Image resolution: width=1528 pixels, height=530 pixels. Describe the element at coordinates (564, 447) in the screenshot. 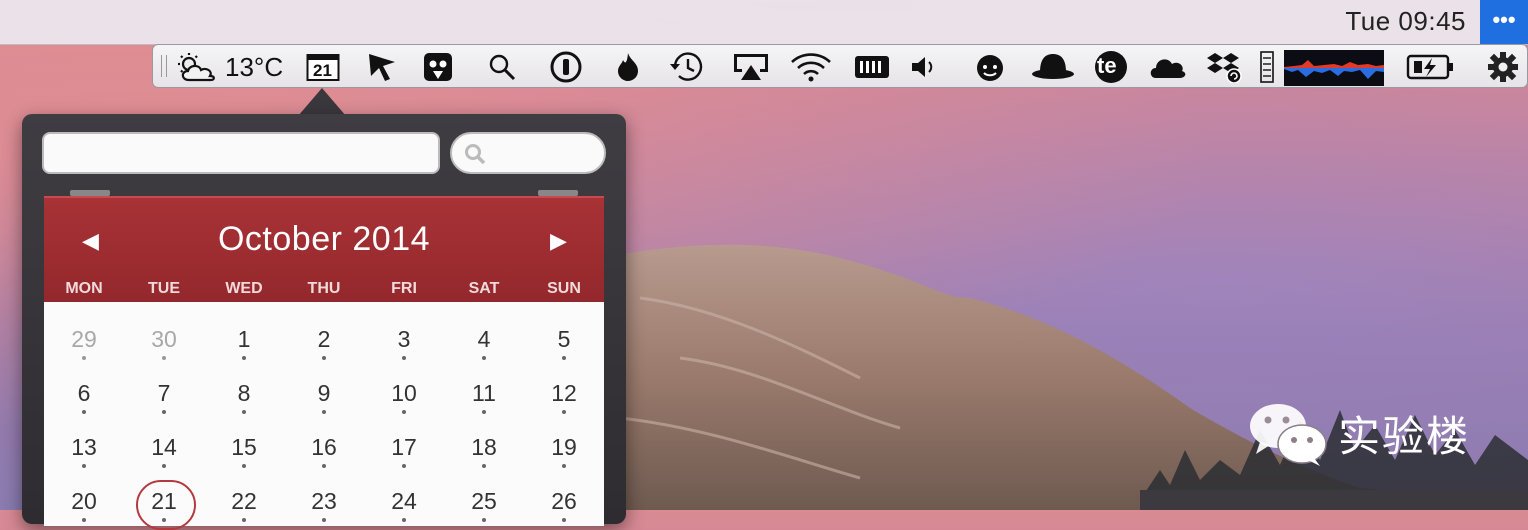

I see `day-cell: 19` at that location.